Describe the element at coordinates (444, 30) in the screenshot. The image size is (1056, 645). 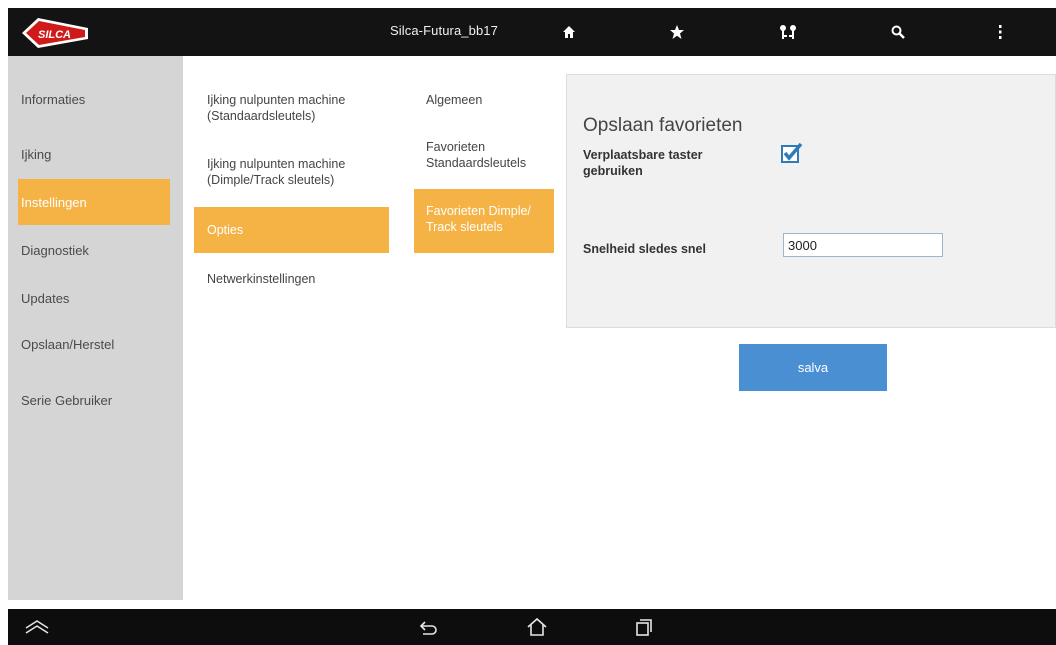
I see `app-title: Silca-Futura_bb17` at that location.